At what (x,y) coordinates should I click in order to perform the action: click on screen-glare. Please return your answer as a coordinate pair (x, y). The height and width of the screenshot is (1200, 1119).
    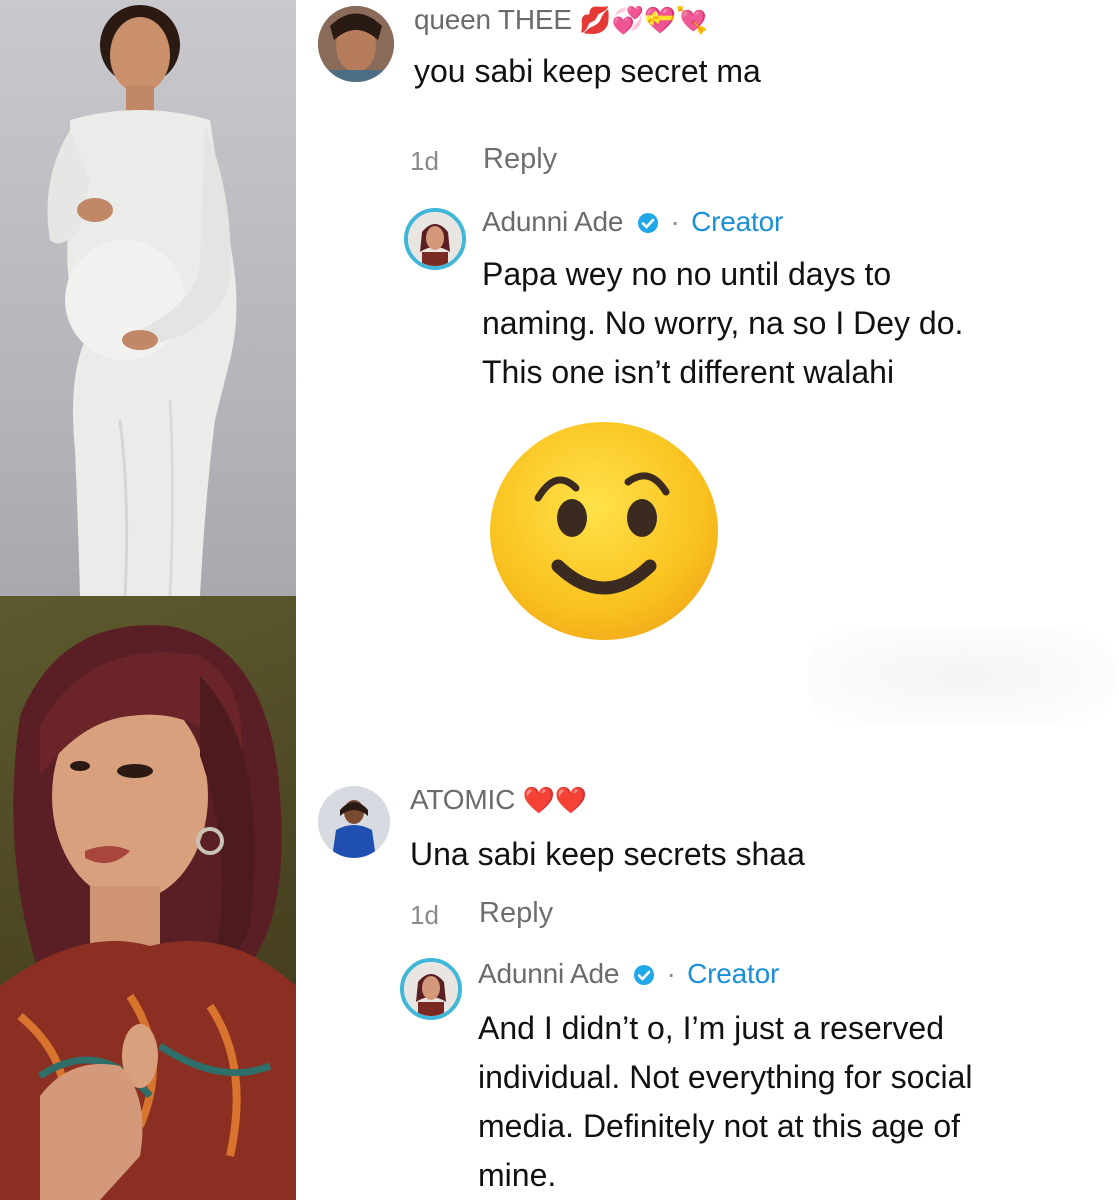
    Looking at the image, I should click on (961, 676).